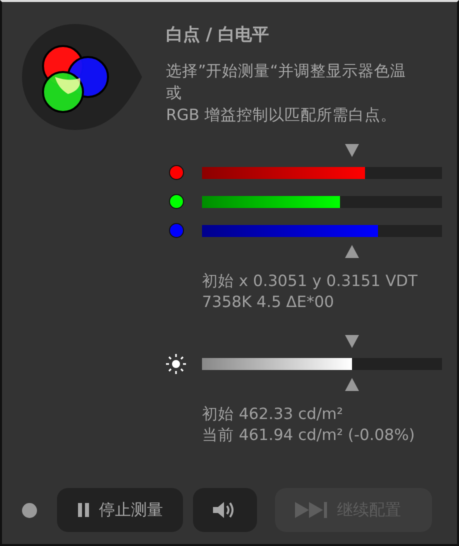 The width and height of the screenshot is (459, 546). Describe the element at coordinates (120, 510) in the screenshot. I see `stop-button: 停止测量` at that location.